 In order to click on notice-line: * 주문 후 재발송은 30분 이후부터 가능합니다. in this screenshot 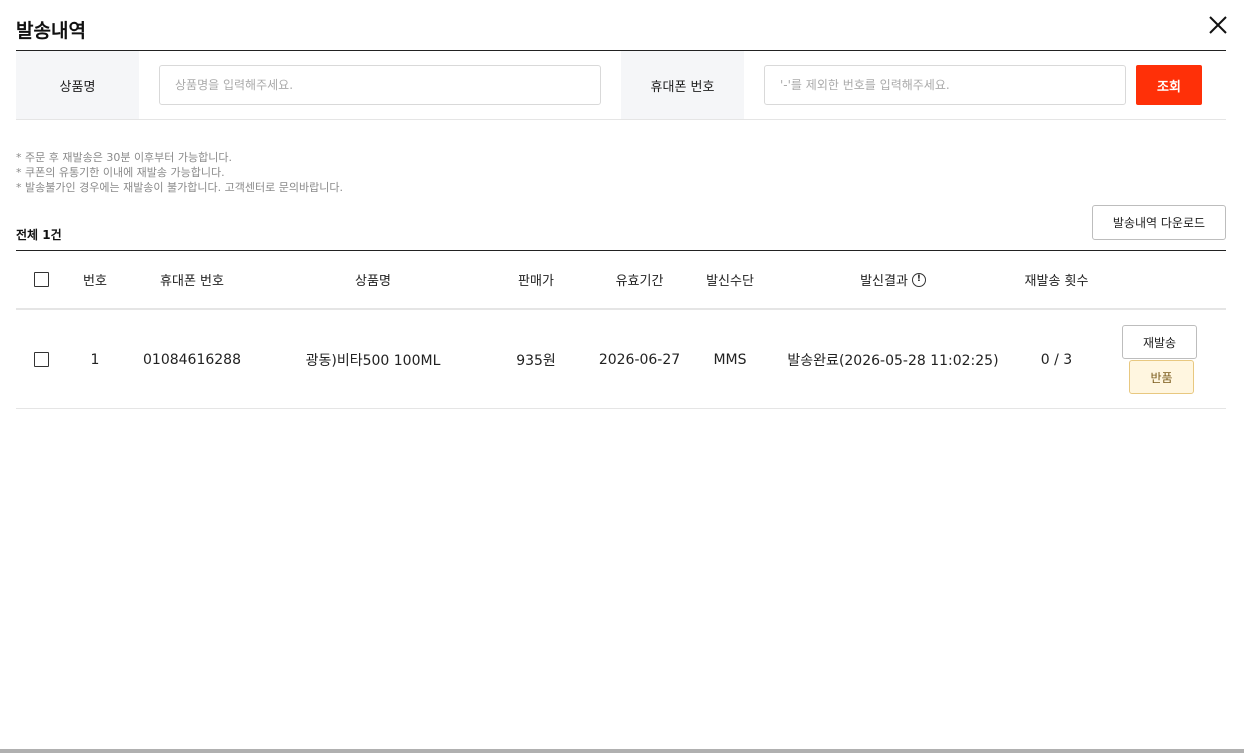, I will do `click(124, 157)`.